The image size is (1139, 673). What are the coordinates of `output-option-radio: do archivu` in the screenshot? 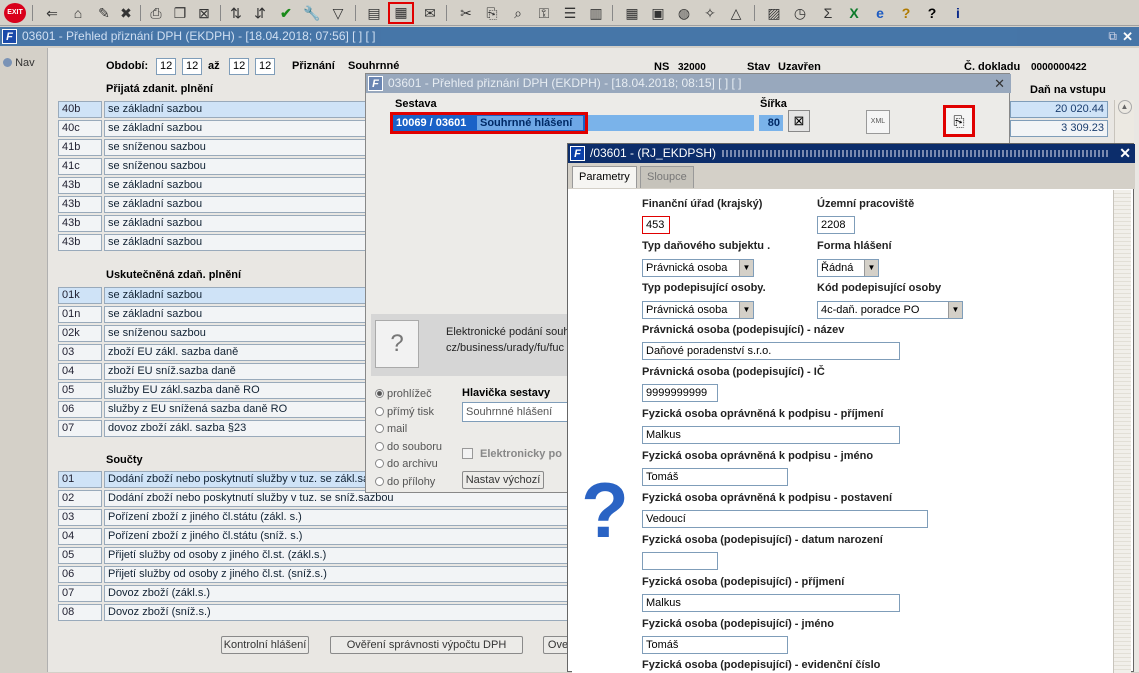 It's located at (406, 464).